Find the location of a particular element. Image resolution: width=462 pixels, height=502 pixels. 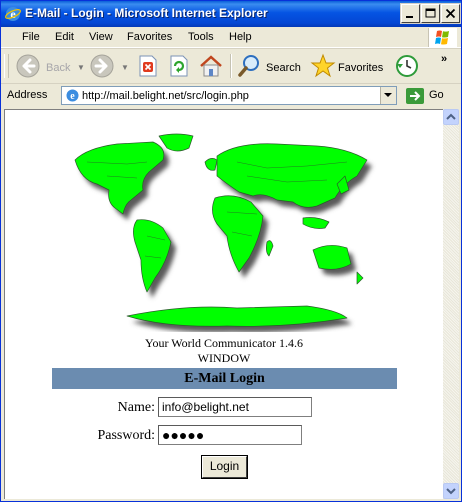

refresh-button is located at coordinates (179, 66).